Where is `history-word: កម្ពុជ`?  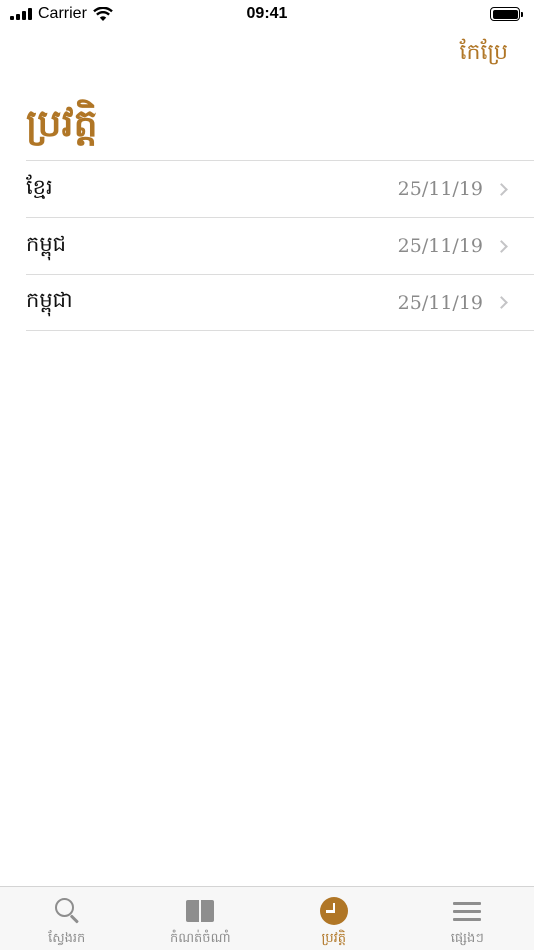
history-word: កម្ពុជ is located at coordinates (46, 243).